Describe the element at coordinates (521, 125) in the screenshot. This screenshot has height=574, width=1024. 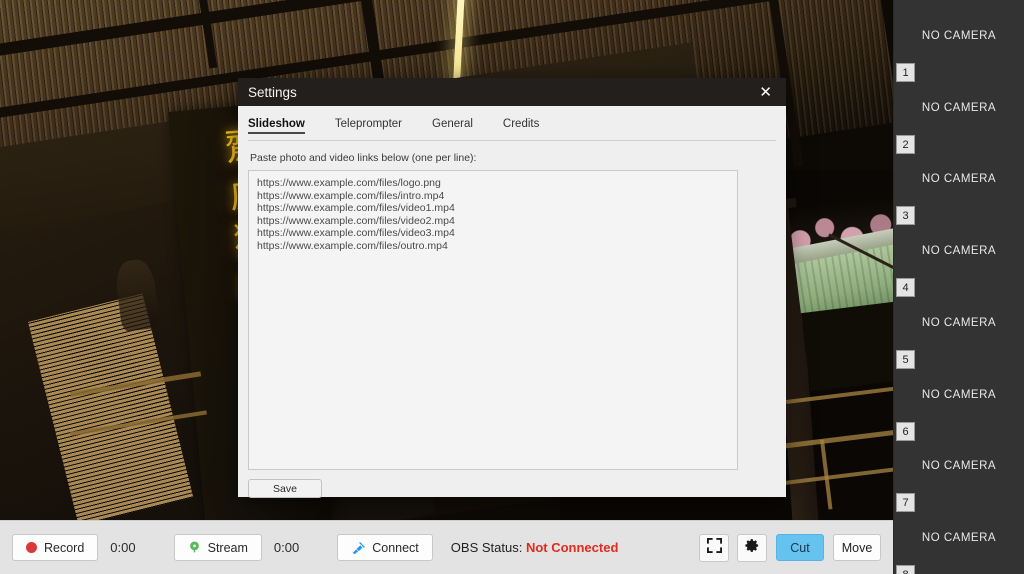
I see `tab-credits: Credits` at that location.